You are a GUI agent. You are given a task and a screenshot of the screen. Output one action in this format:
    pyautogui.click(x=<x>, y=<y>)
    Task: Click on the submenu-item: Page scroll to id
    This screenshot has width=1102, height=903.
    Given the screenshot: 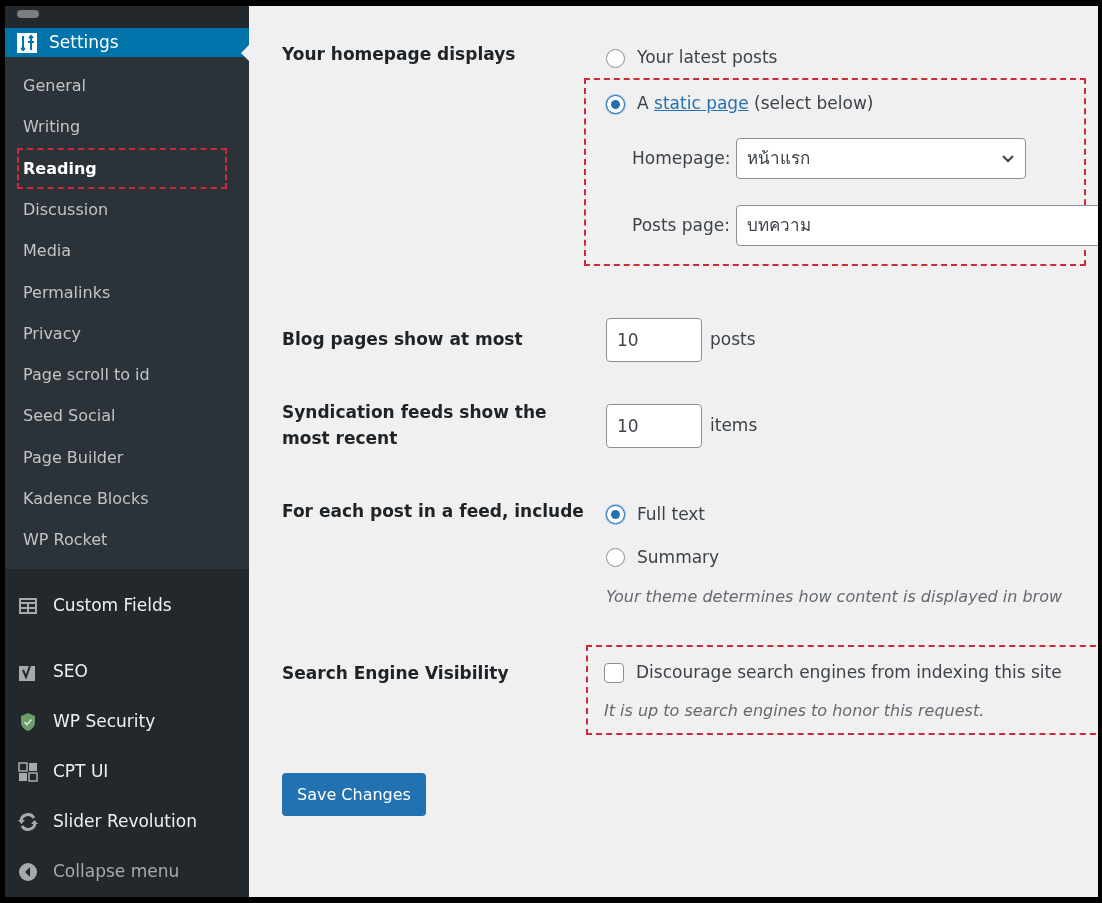 What is the action you would take?
    pyautogui.click(x=122, y=375)
    